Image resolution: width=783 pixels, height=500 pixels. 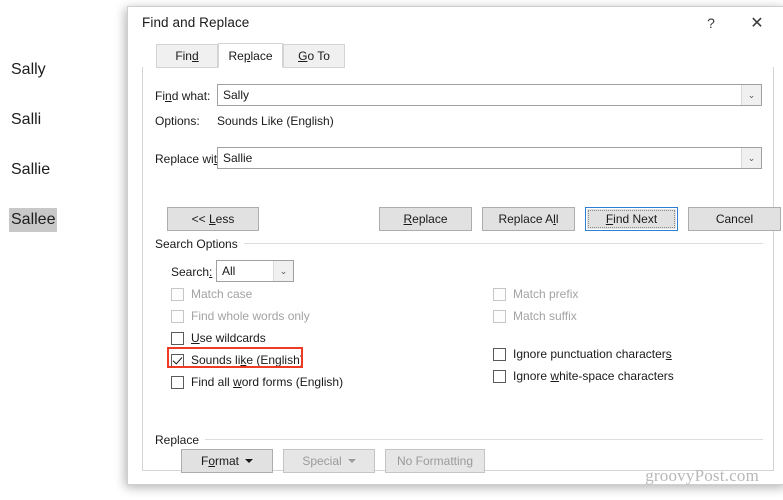 I want to click on less-button: << Less, so click(x=213, y=219).